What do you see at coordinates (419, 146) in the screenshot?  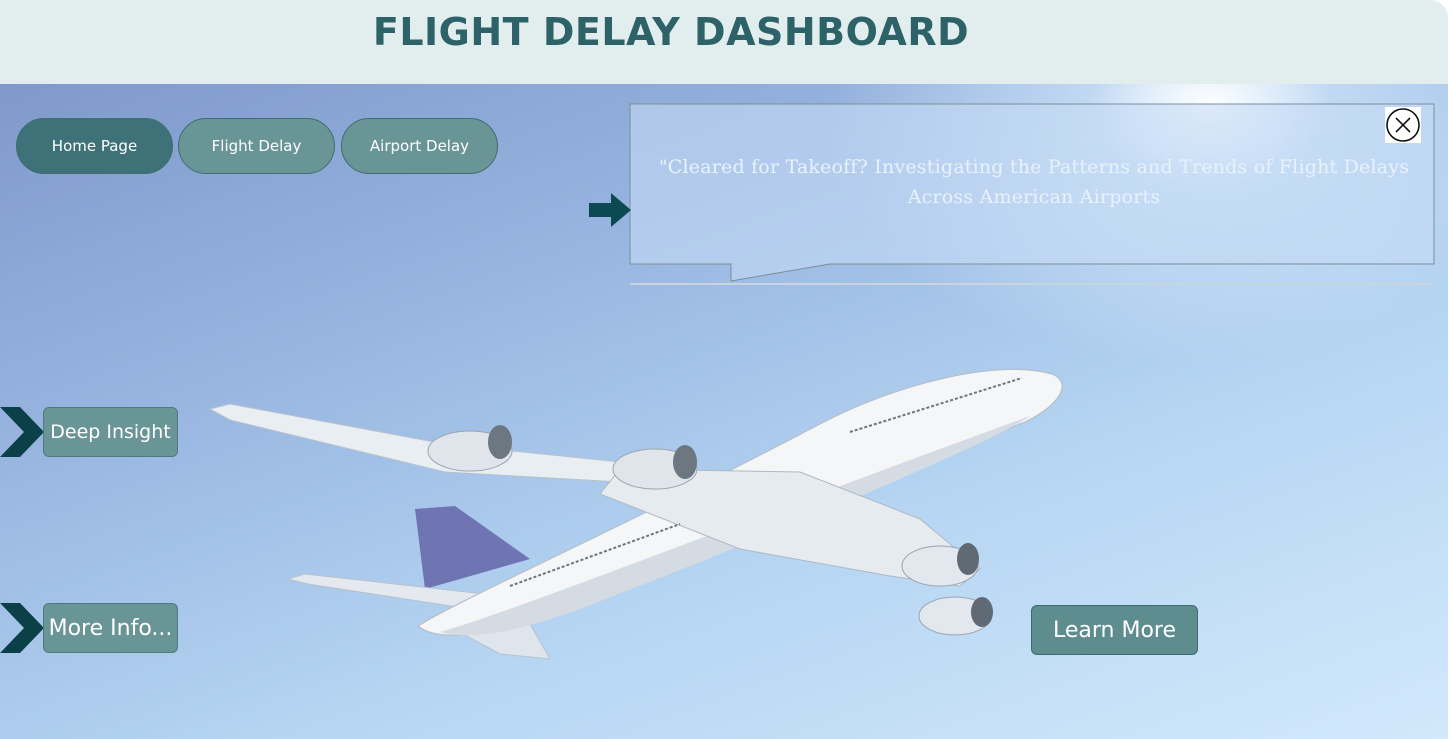 I see `nav-airport-delay-button: Airport Delay` at bounding box center [419, 146].